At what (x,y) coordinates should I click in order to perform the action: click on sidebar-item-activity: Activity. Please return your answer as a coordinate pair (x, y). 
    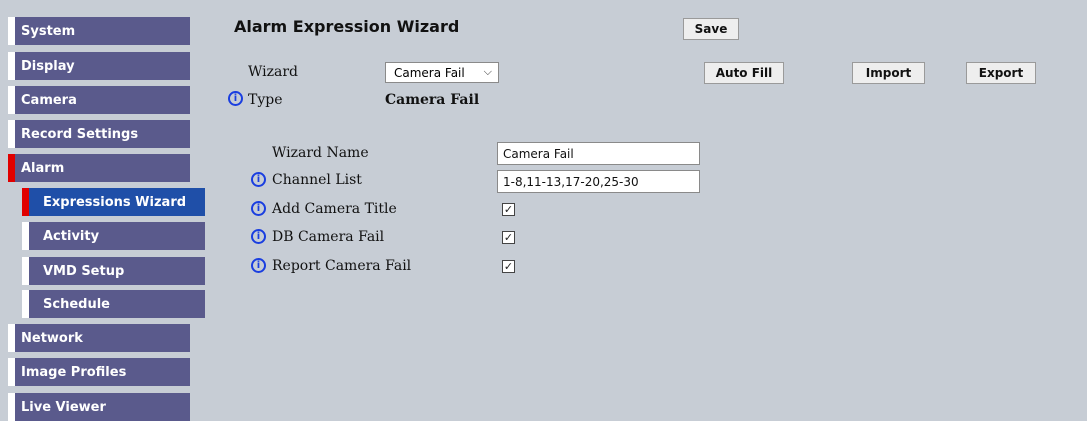
    Looking at the image, I should click on (113, 236).